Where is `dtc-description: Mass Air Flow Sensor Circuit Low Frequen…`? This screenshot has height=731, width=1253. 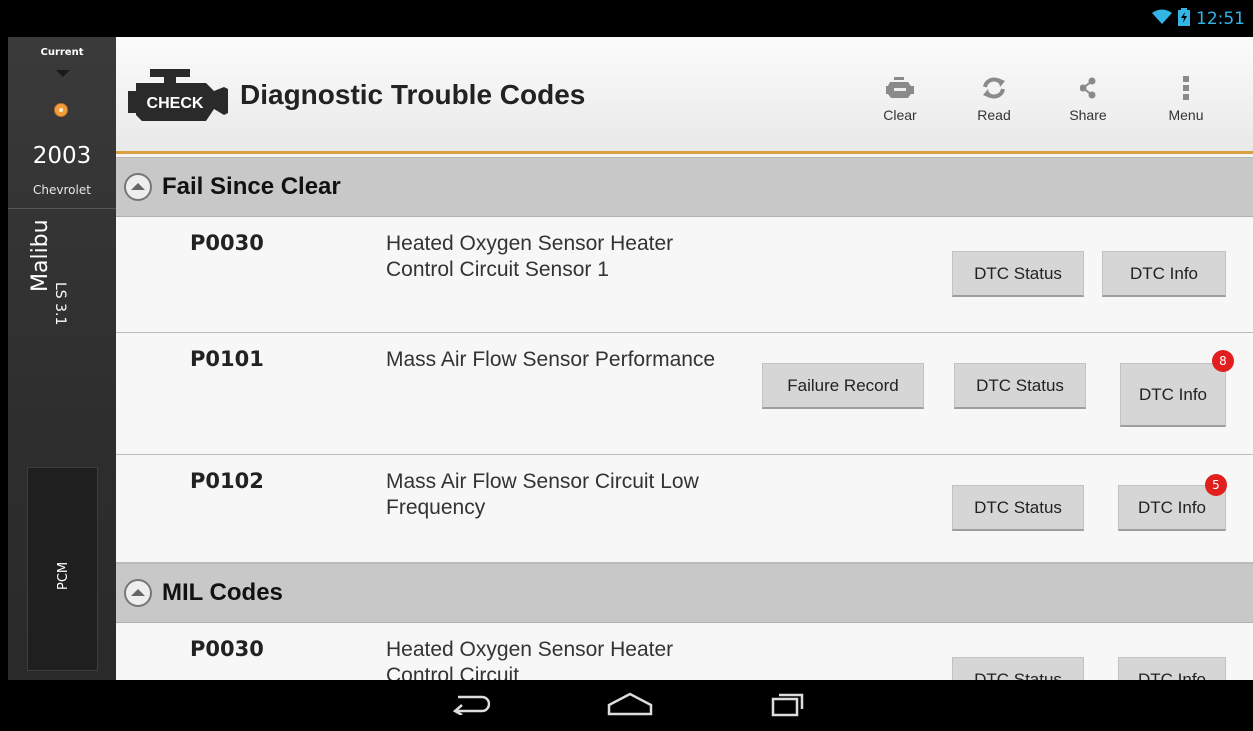 dtc-description: Mass Air Flow Sensor Circuit Low Frequen… is located at coordinates (542, 494).